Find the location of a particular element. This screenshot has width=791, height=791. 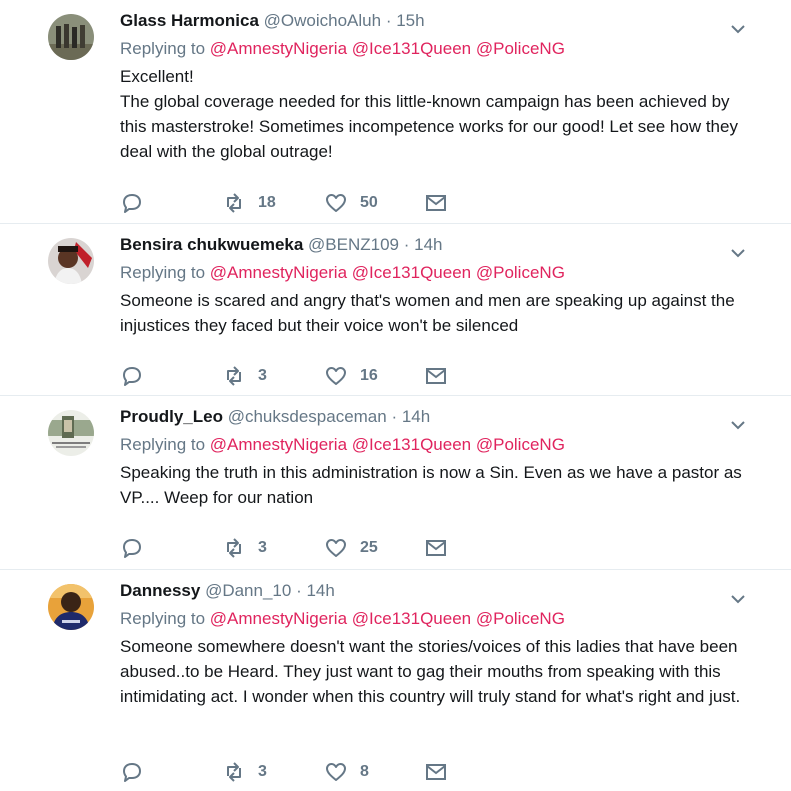

tweet-text-line: Excellent! is located at coordinates (157, 76).